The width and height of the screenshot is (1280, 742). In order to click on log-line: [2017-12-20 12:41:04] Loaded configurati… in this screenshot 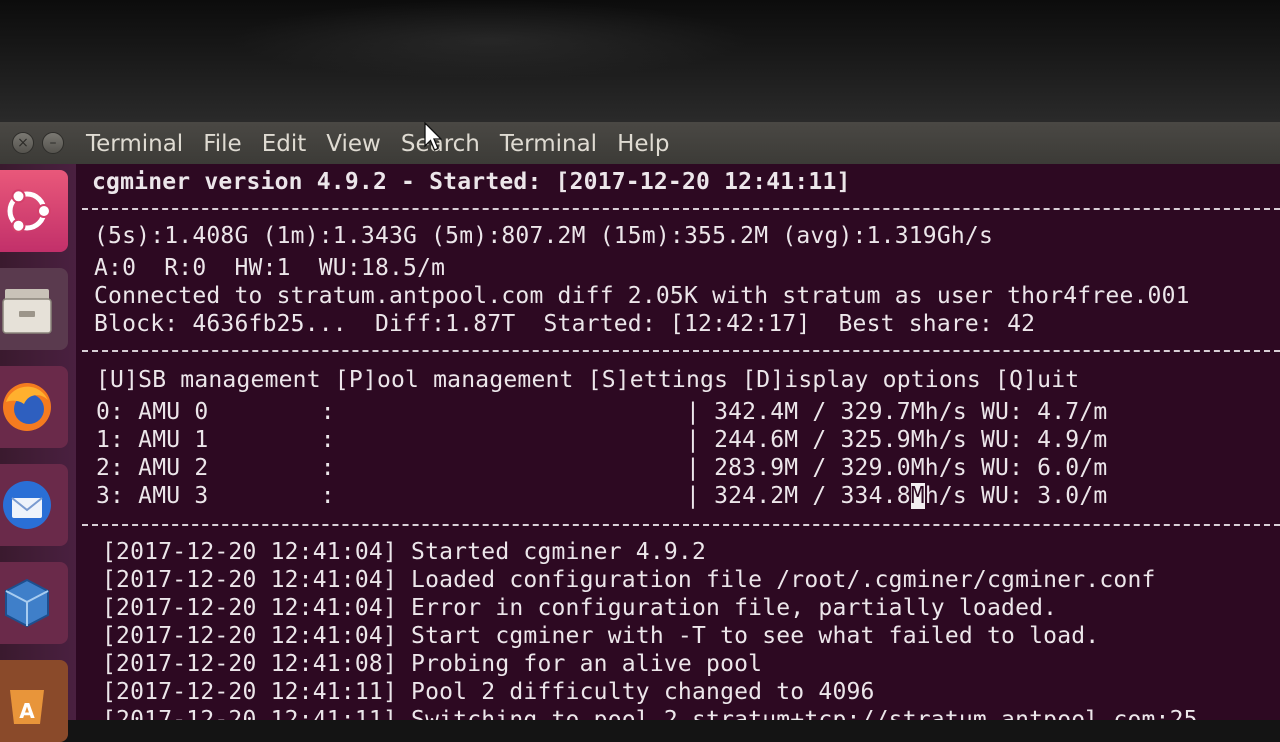, I will do `click(629, 580)`.